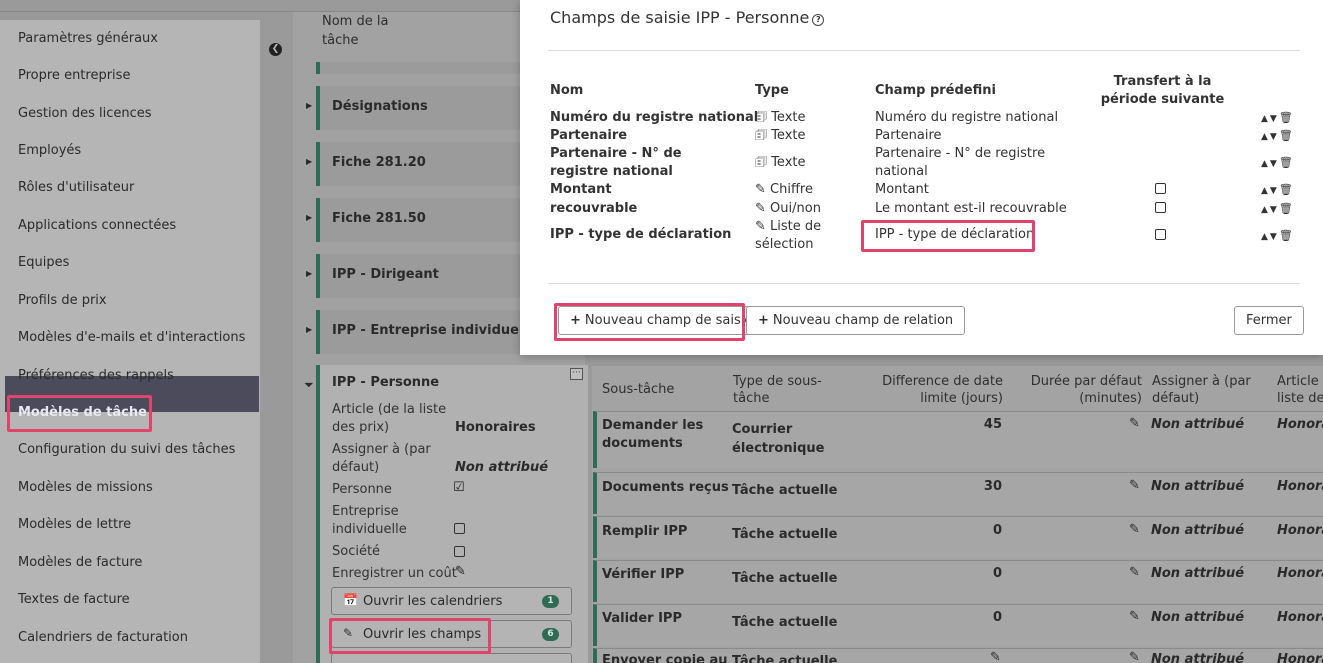 The image size is (1323, 663). Describe the element at coordinates (653, 434) in the screenshot. I see `subtask-name: Demander les documents` at that location.